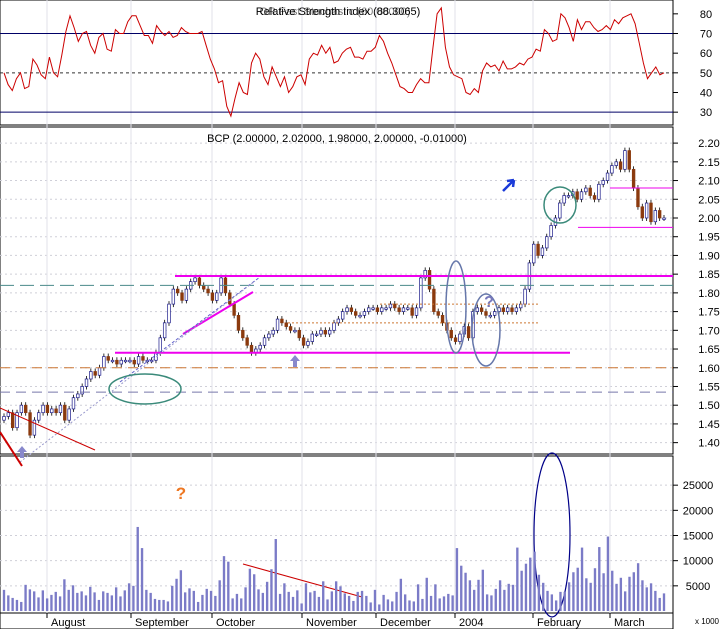 The height and width of the screenshot is (629, 724). I want to click on volume-ytick-label: 10000, so click(698, 562).